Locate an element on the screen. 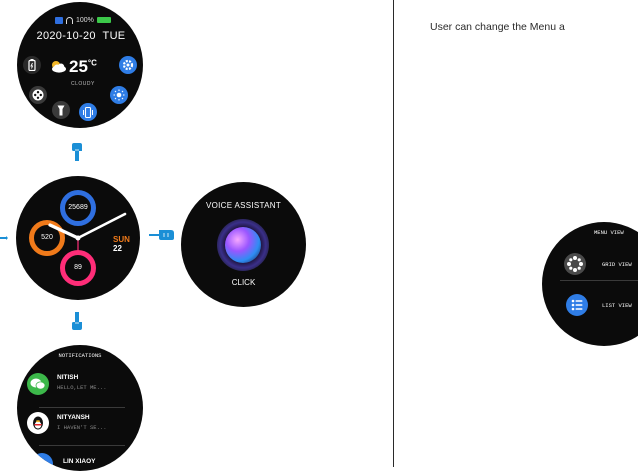 The height and width of the screenshot is (471, 638). battery-icon is located at coordinates (103, 20).